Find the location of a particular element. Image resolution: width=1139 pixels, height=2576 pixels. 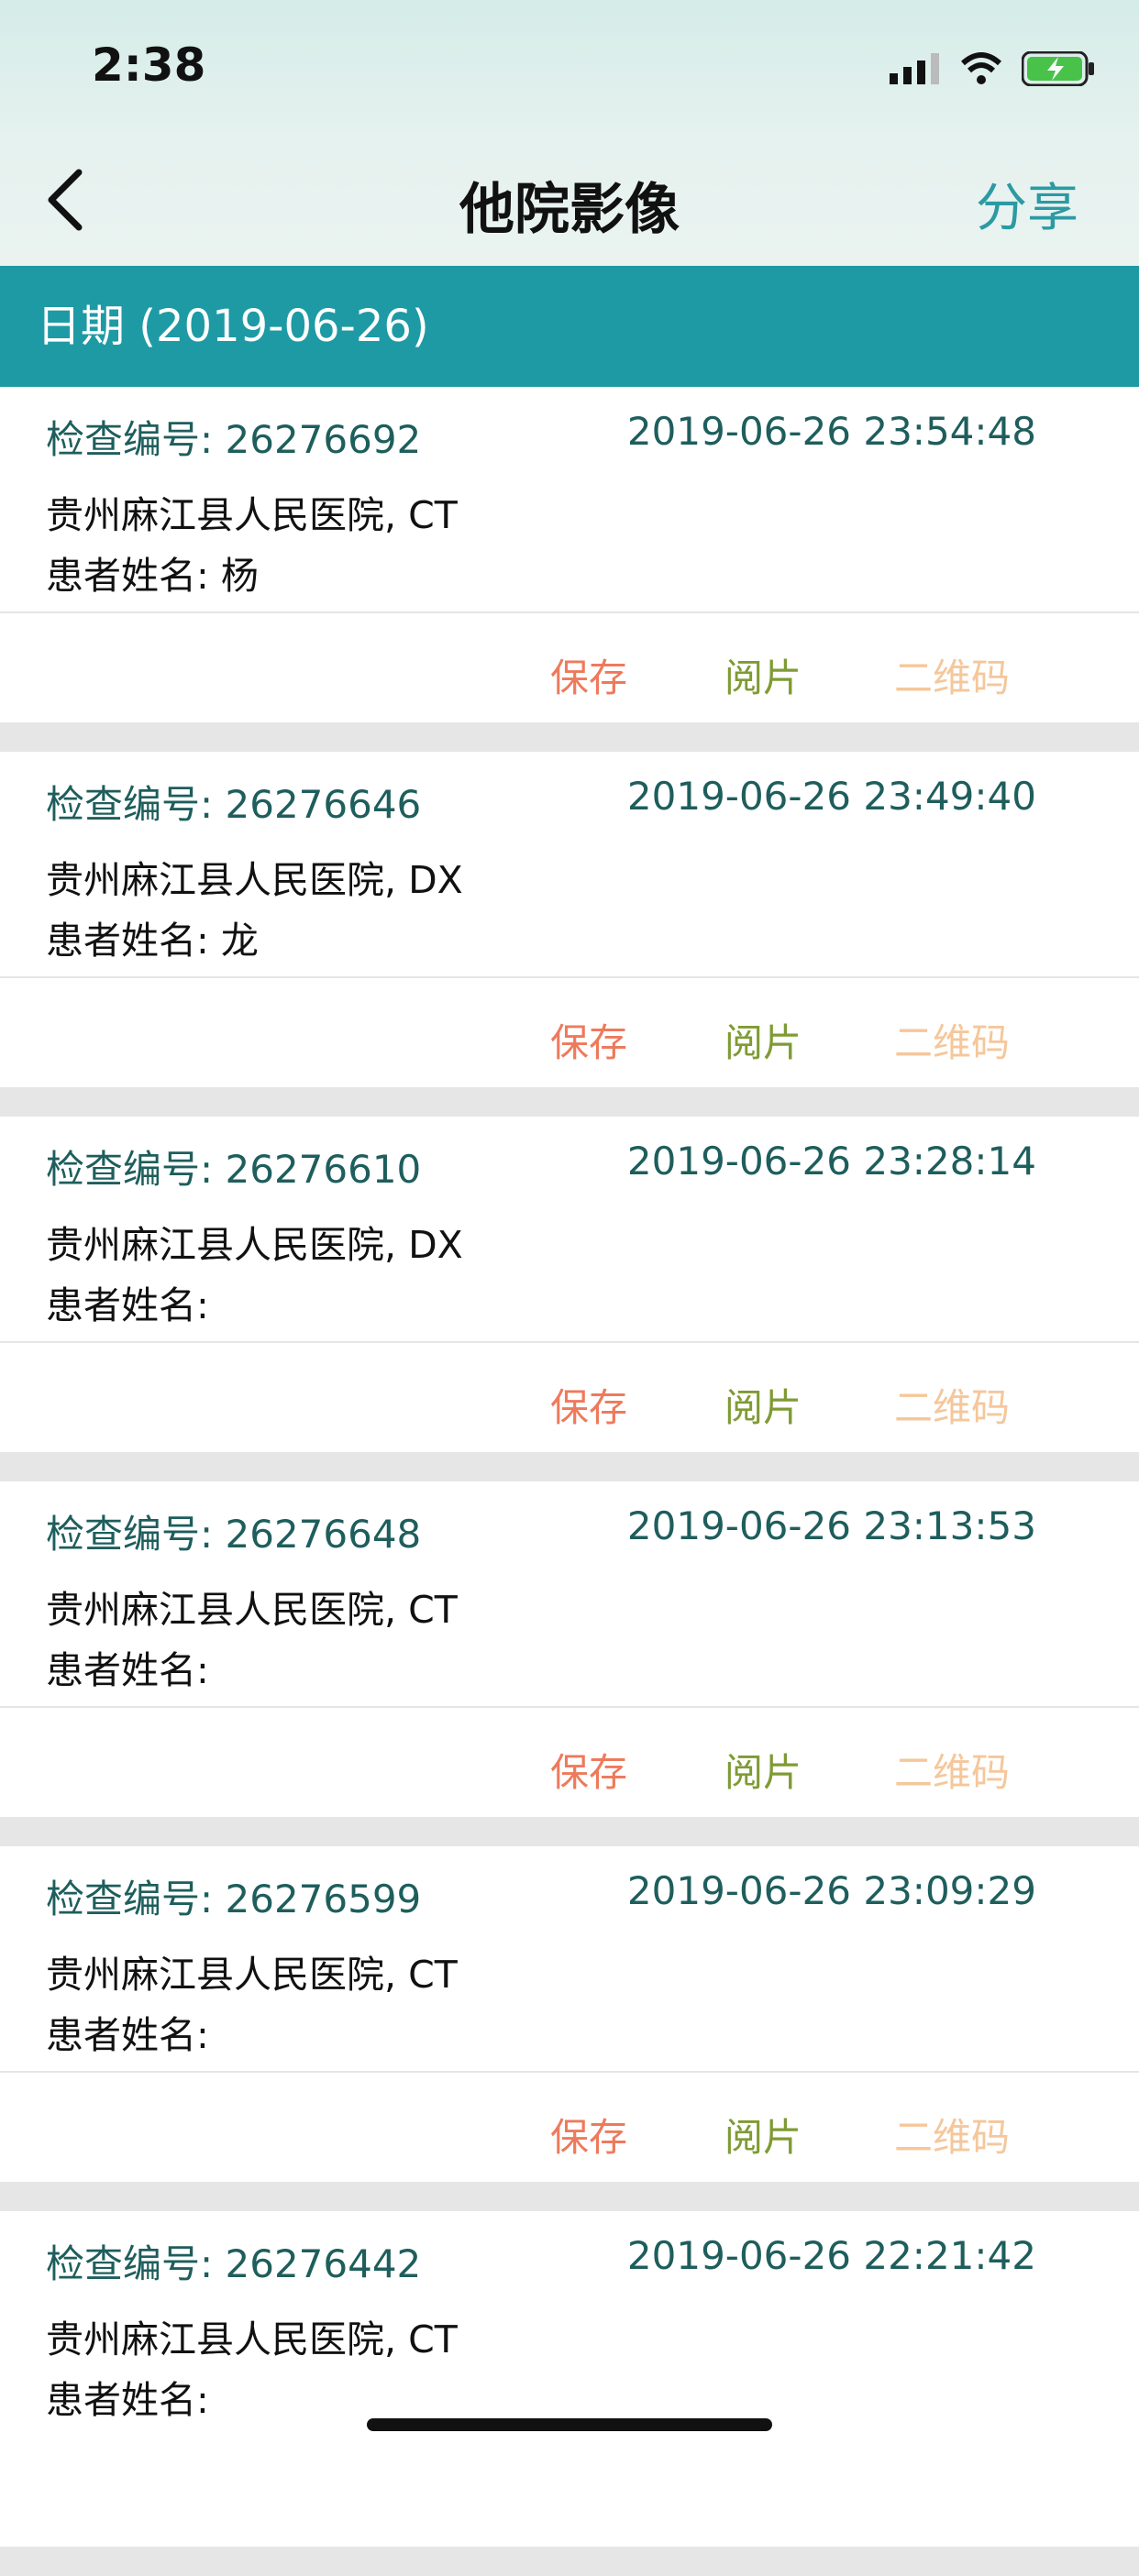

patient-name: 患者姓名: 龙 is located at coordinates (152, 941).